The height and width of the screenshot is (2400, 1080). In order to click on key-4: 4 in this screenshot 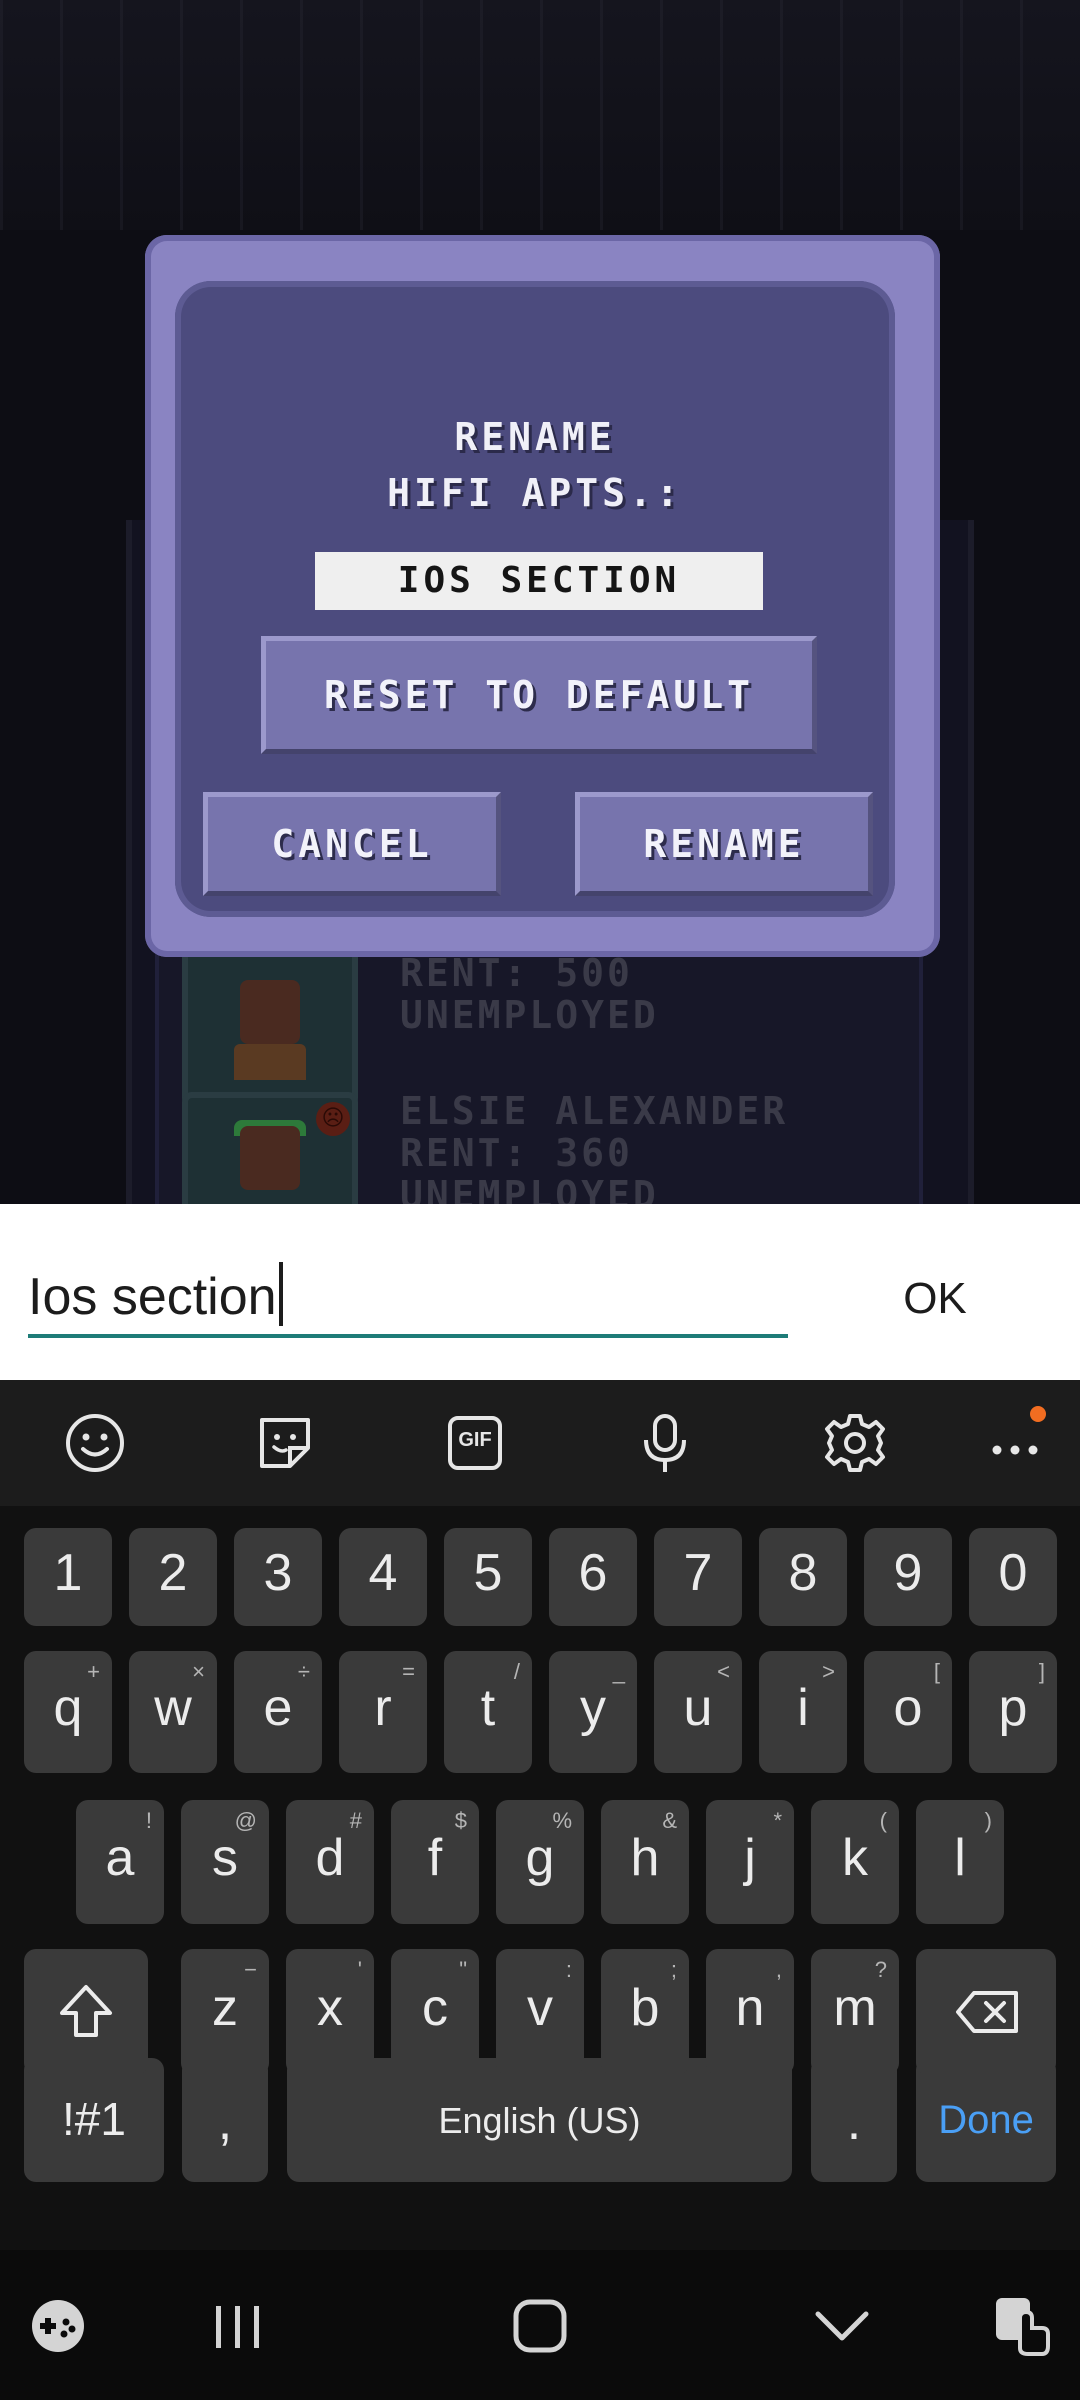, I will do `click(383, 1577)`.